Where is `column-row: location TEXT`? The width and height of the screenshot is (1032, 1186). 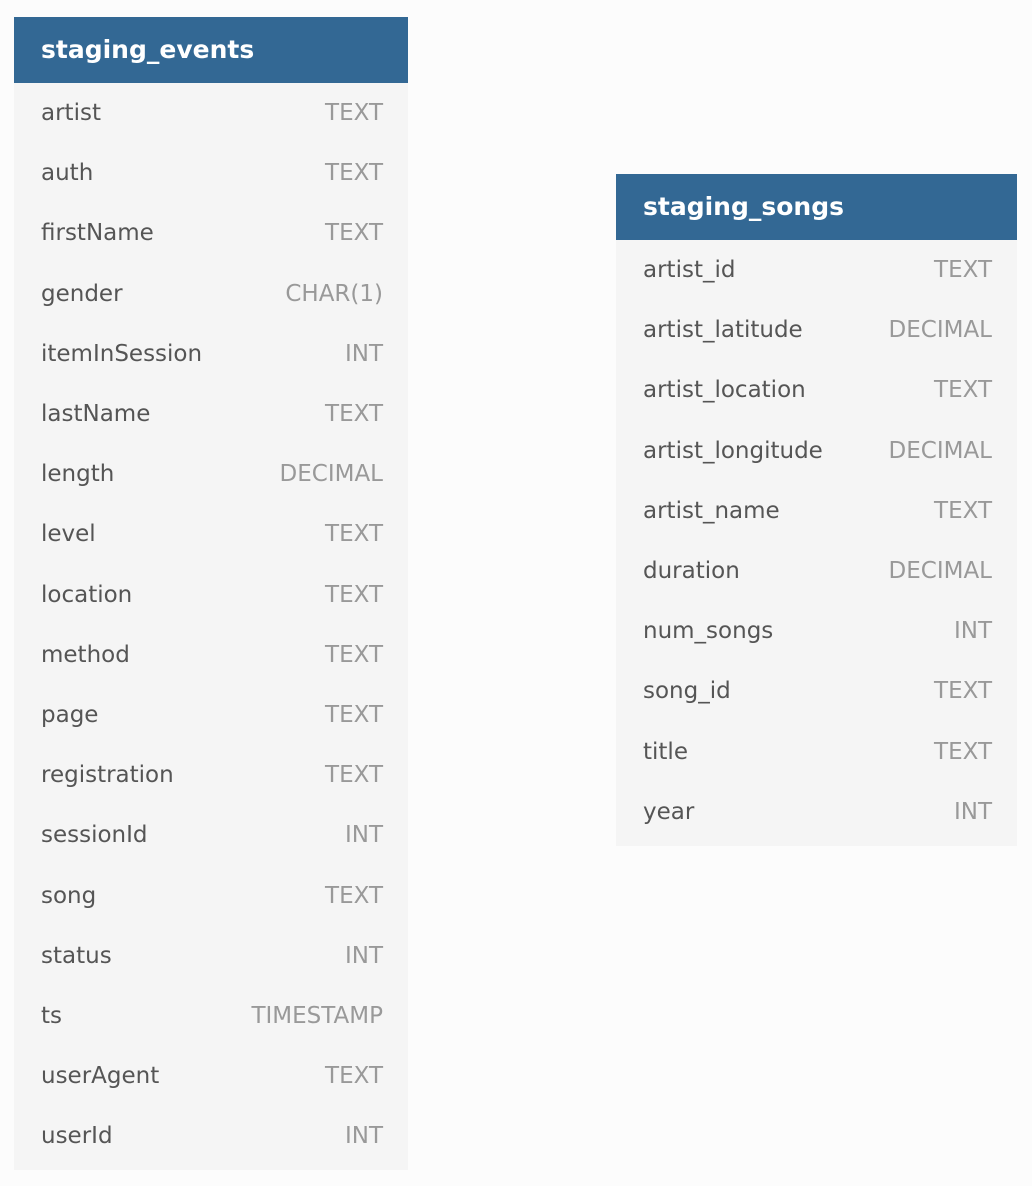
column-row: location TEXT is located at coordinates (211, 595).